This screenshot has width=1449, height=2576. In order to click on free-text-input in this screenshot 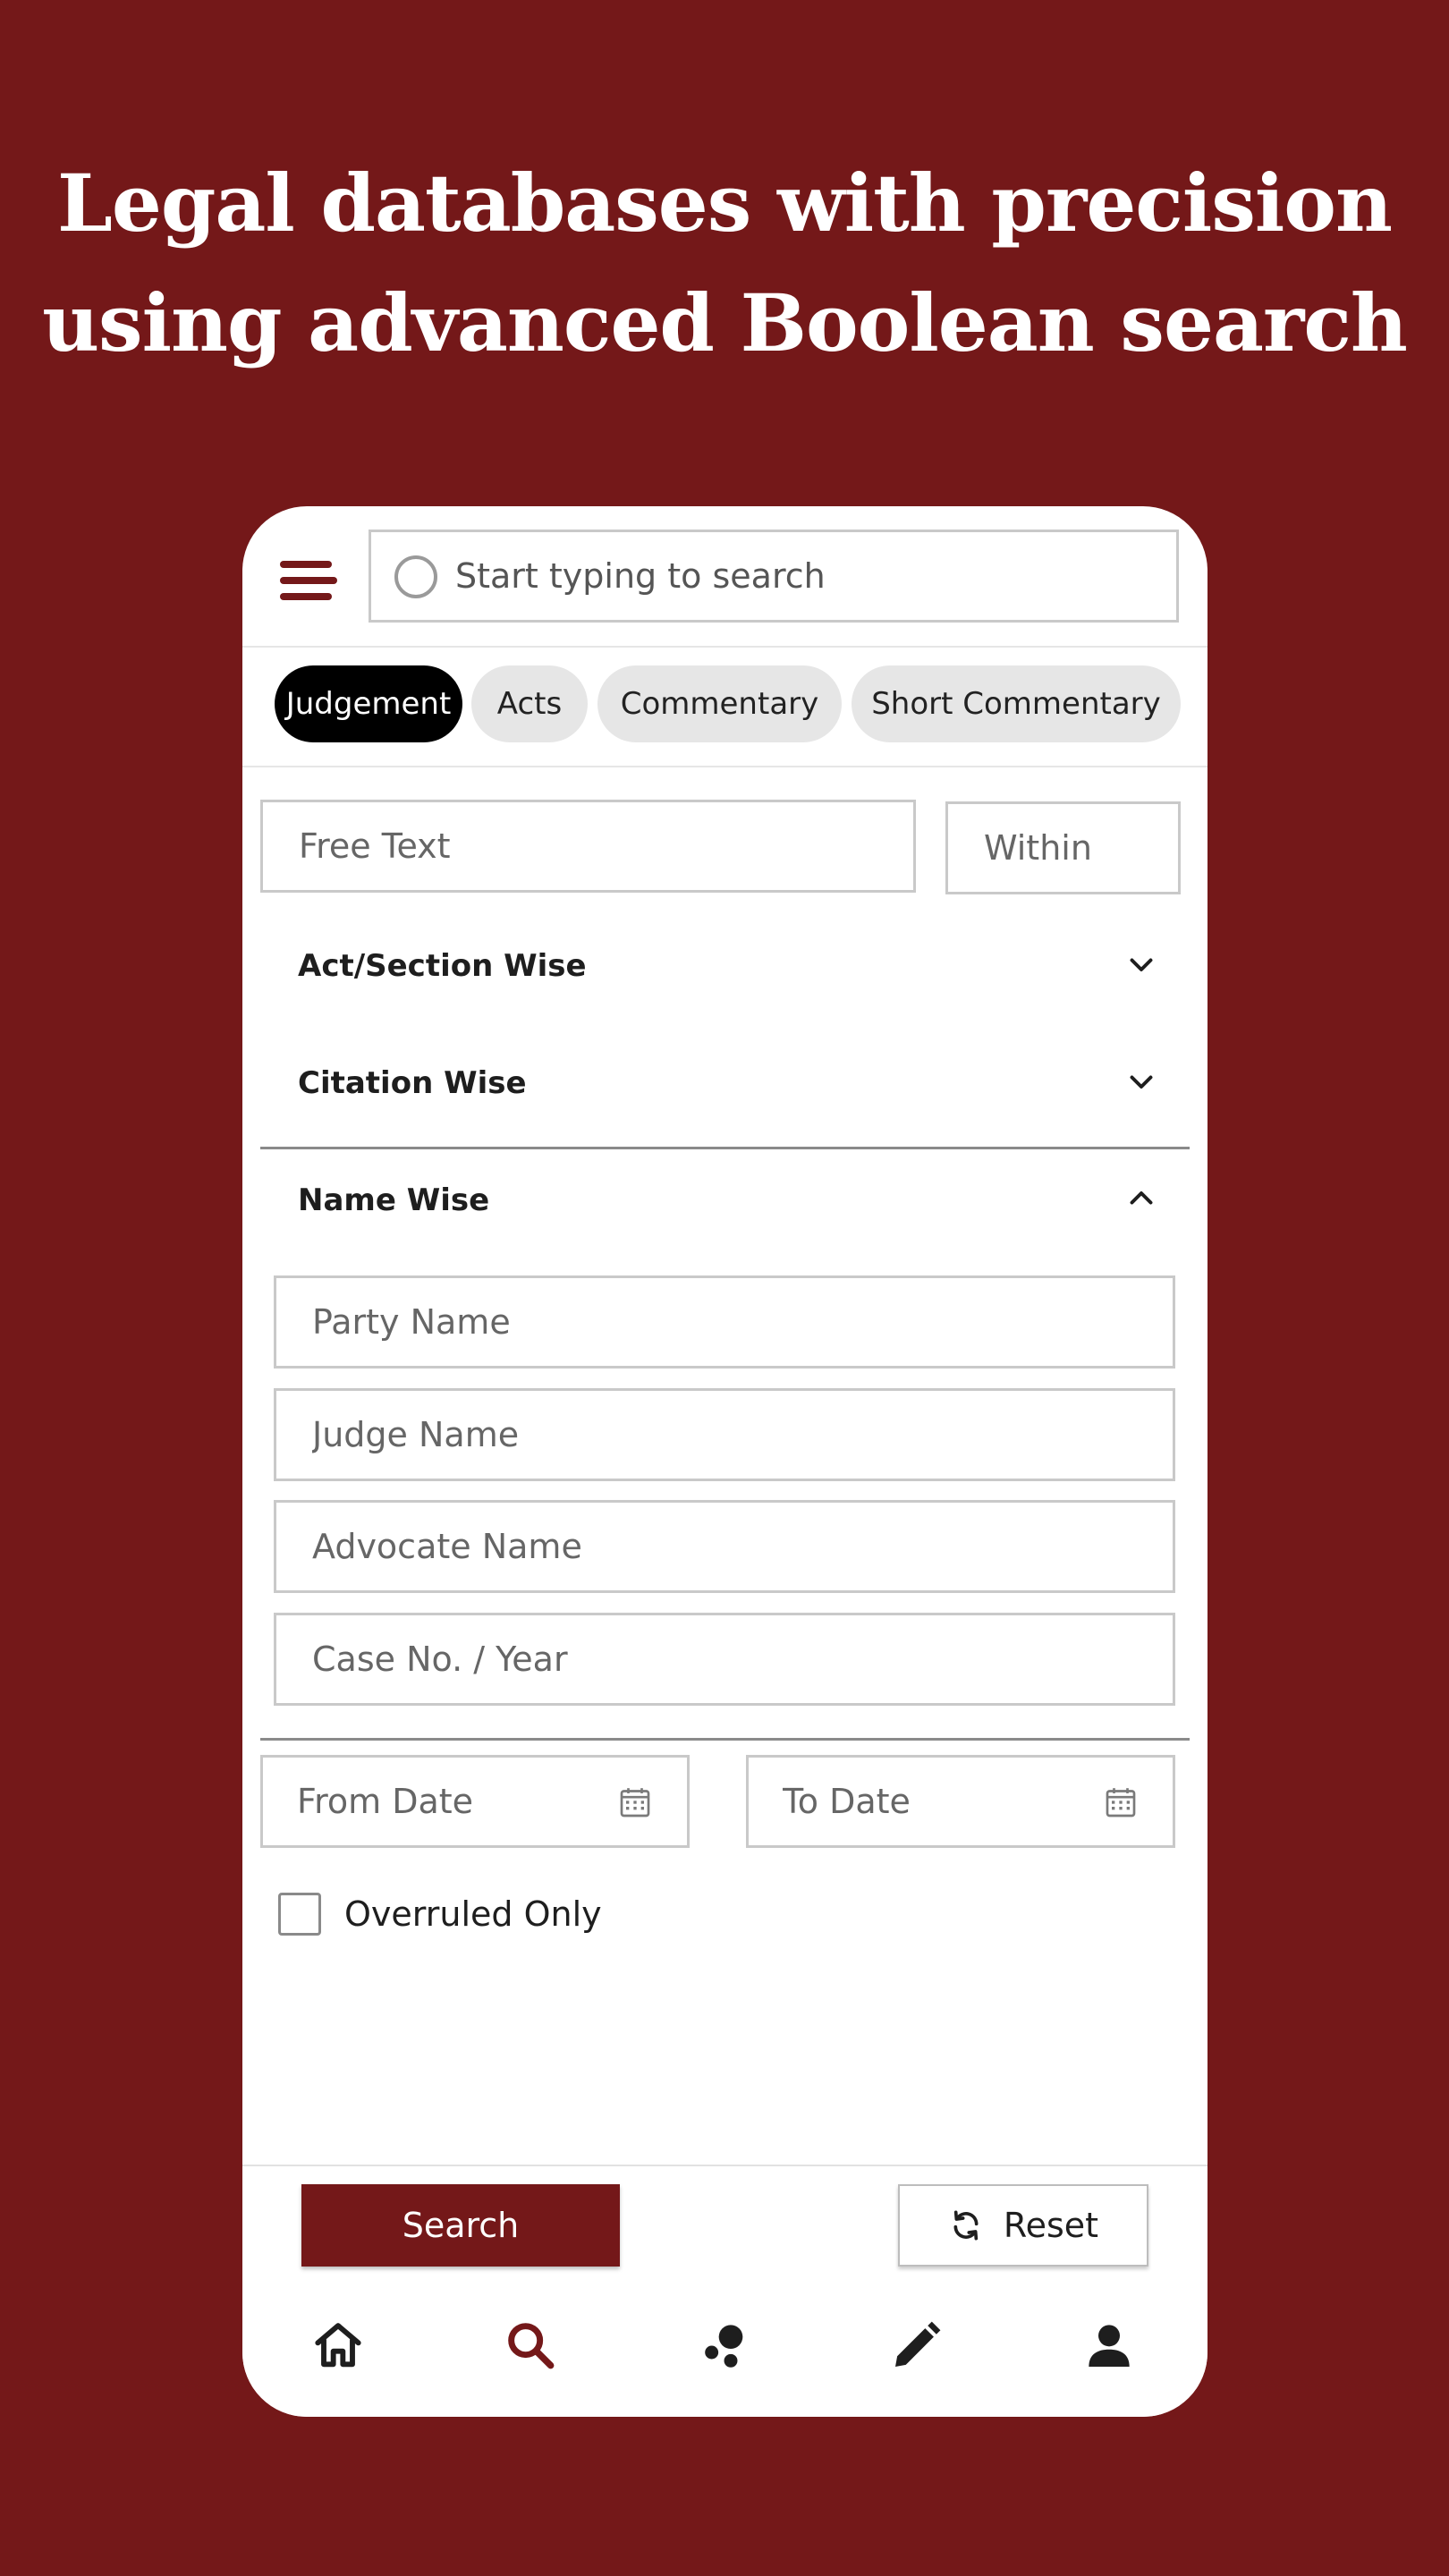, I will do `click(588, 846)`.